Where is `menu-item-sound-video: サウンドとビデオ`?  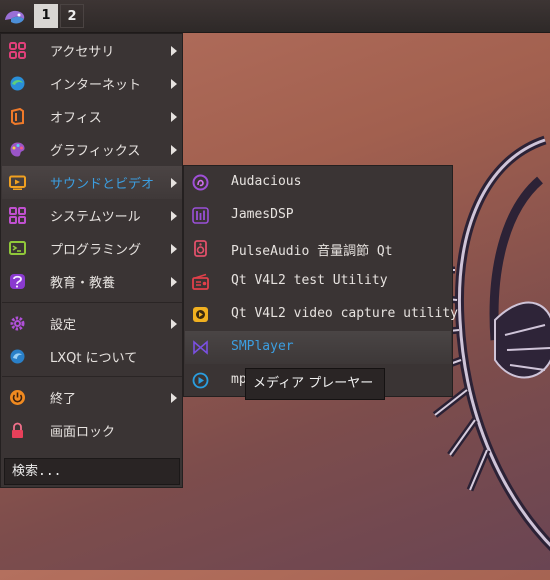 menu-item-sound-video: サウンドとビデオ is located at coordinates (92, 182).